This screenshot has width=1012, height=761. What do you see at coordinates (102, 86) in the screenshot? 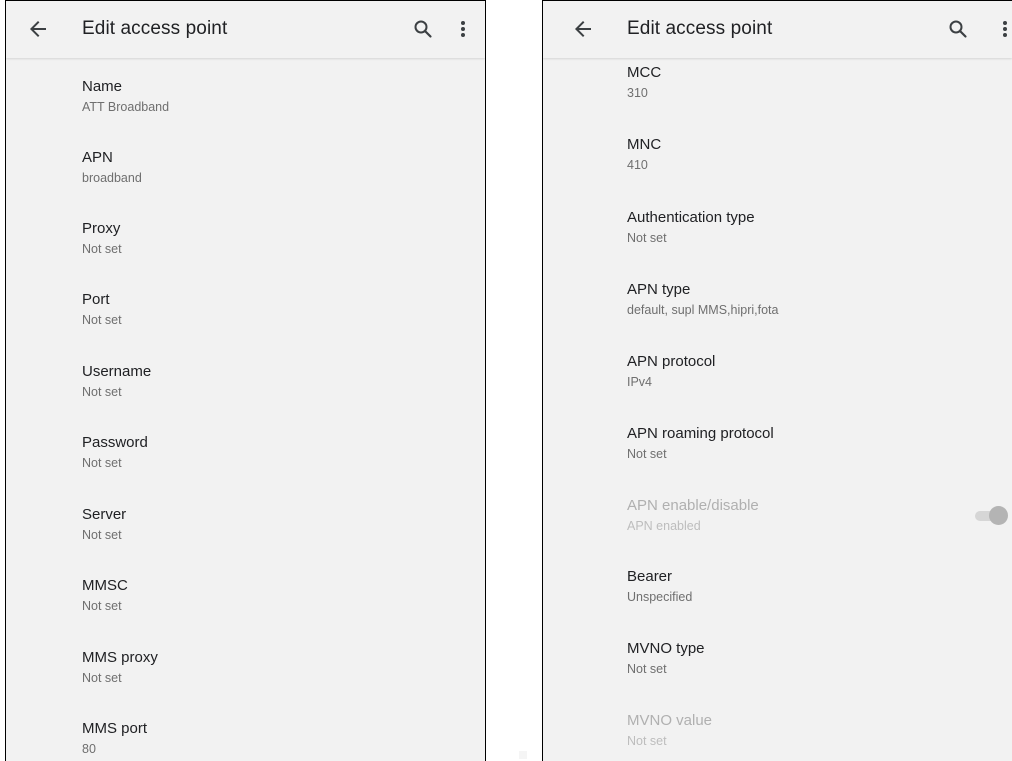
I see `item-title: Name` at bounding box center [102, 86].